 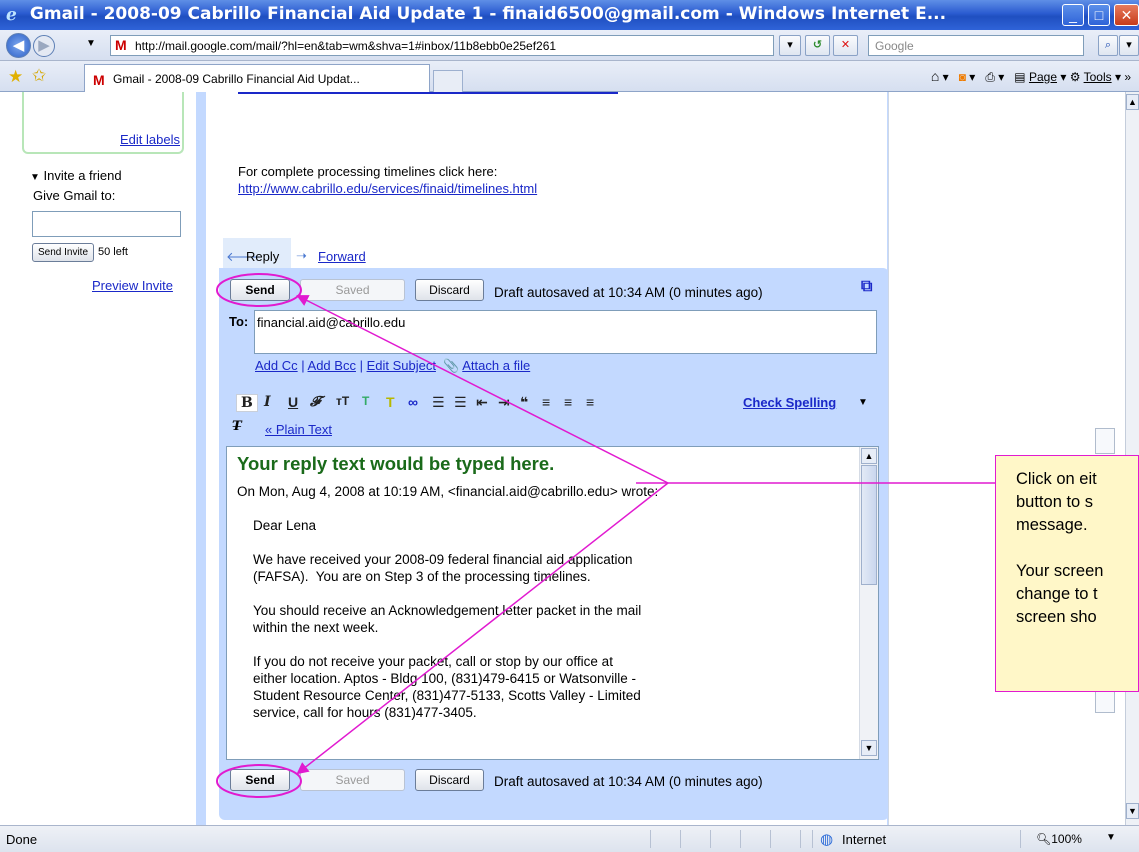 What do you see at coordinates (482, 628) in the screenshot?
I see `arrow-to-bottom-send` at bounding box center [482, 628].